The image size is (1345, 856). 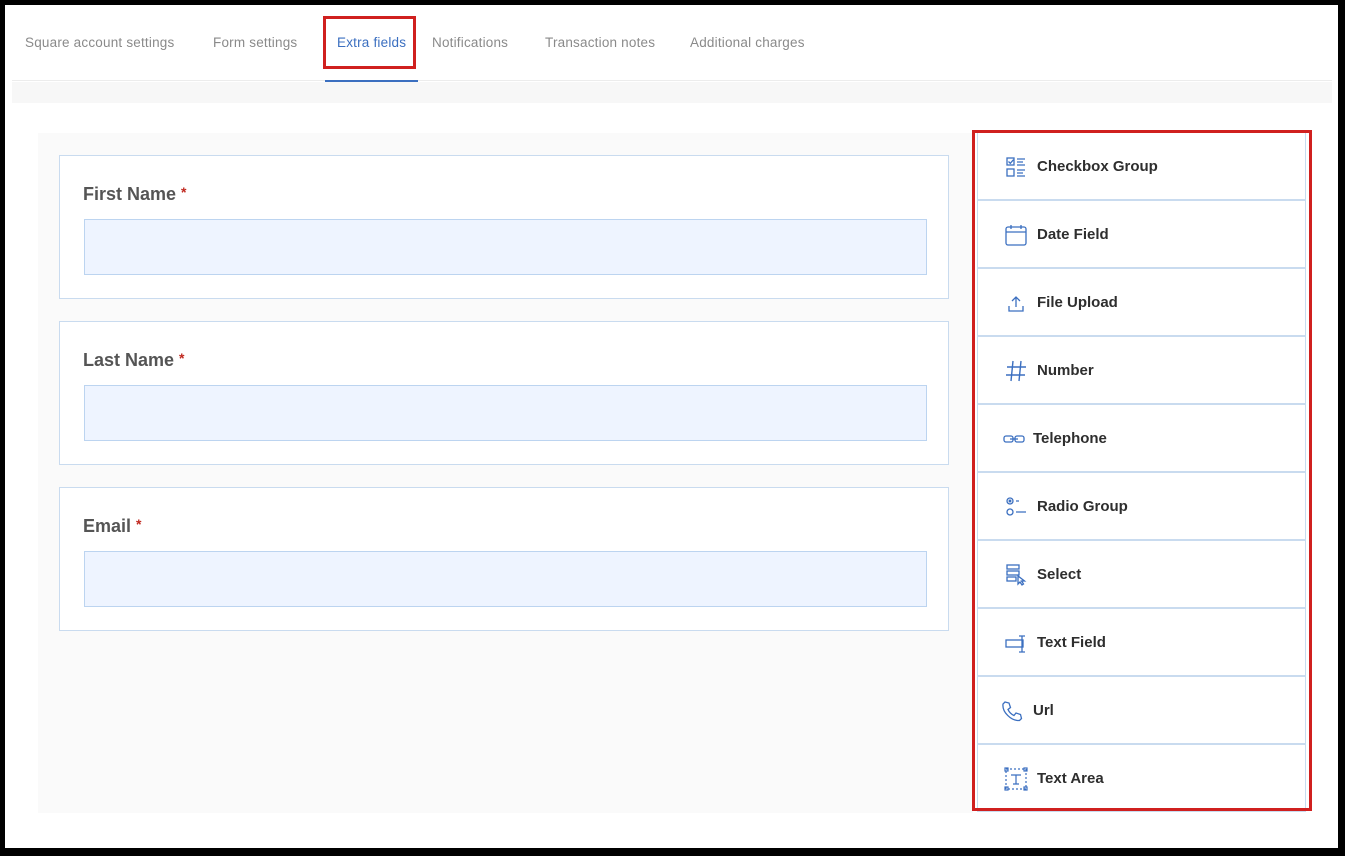 I want to click on palette-item-label: Text Area, so click(x=1070, y=778).